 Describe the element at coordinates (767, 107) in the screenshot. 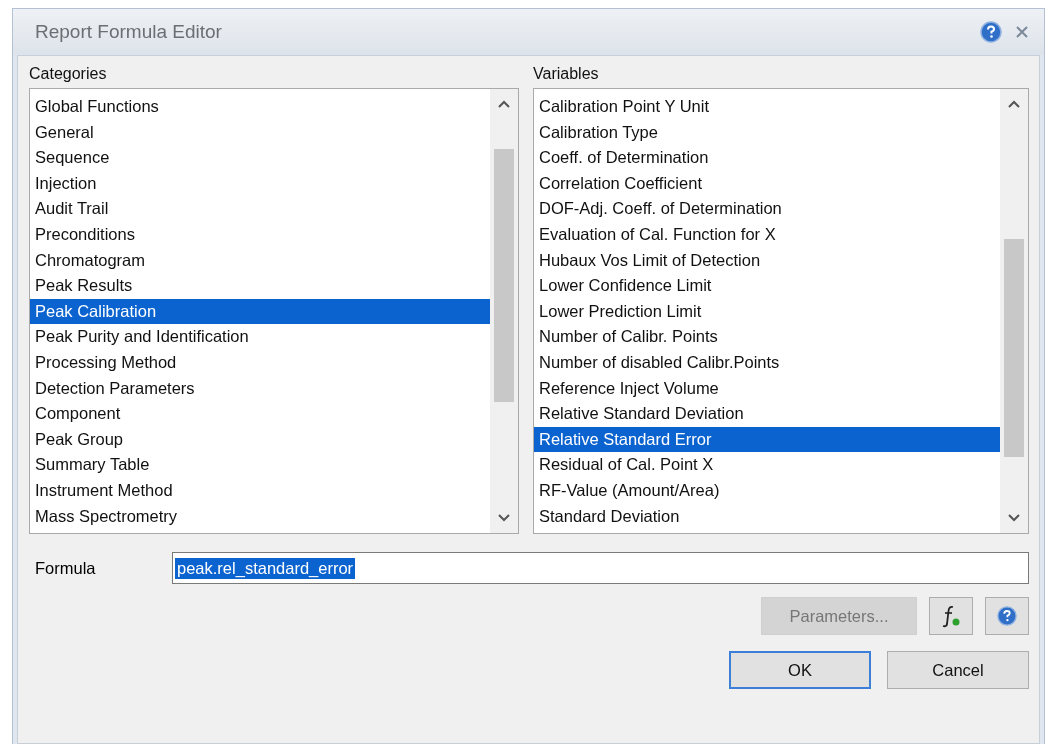

I see `list-item: Calibration Point Y Unit` at that location.